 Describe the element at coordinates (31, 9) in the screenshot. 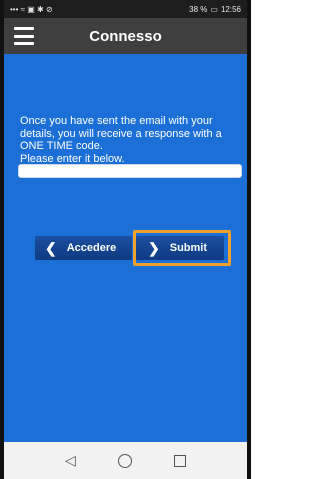

I see `signal-icons: ••• ≈ ▣ ✱ ⊘` at that location.